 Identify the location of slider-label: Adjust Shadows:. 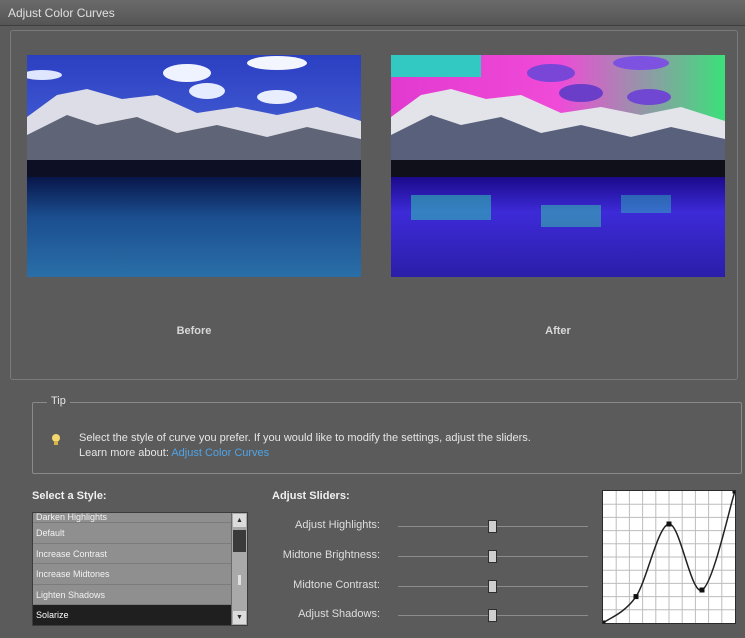
(339, 614).